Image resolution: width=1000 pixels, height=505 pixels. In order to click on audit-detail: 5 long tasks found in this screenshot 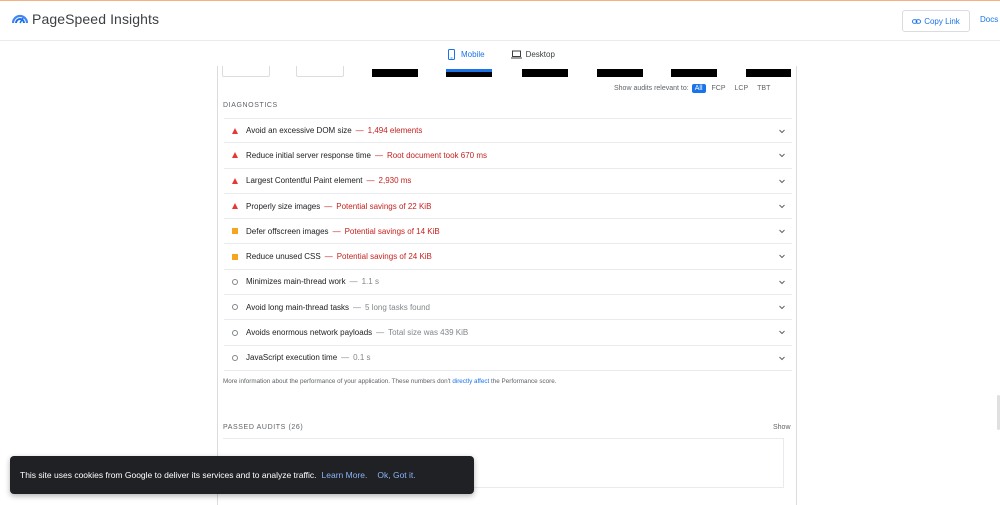, I will do `click(397, 307)`.